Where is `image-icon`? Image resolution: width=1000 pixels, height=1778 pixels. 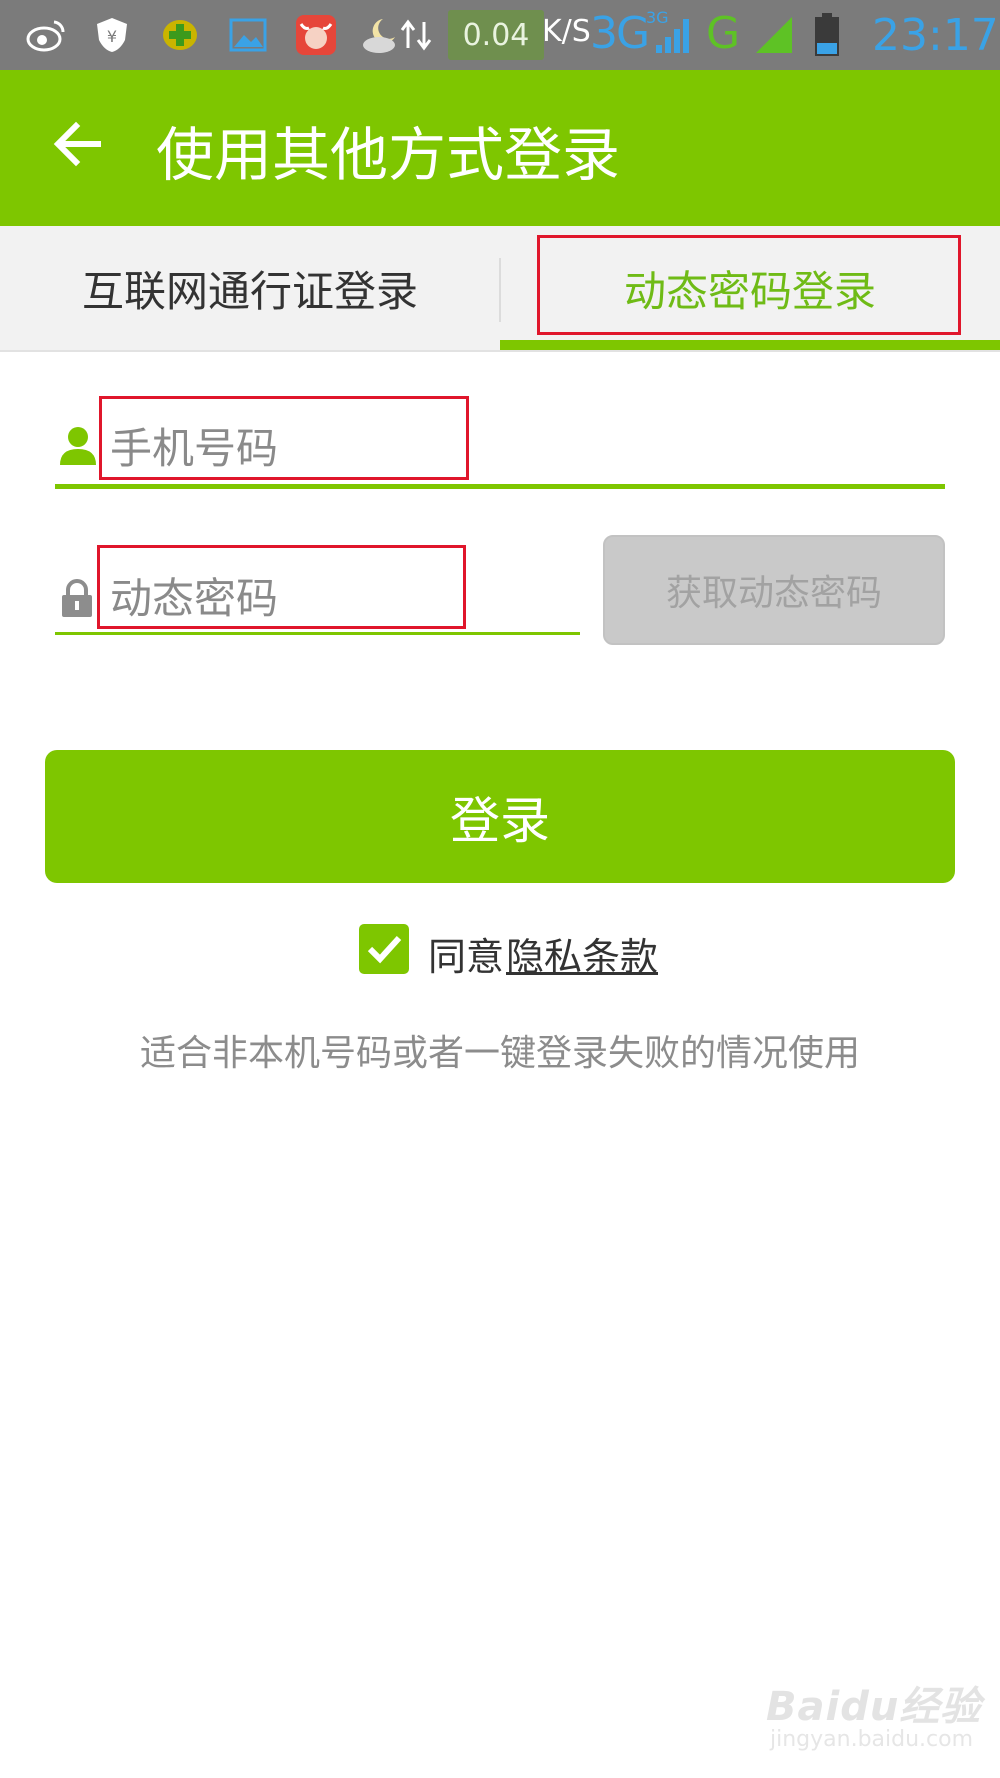 image-icon is located at coordinates (248, 35).